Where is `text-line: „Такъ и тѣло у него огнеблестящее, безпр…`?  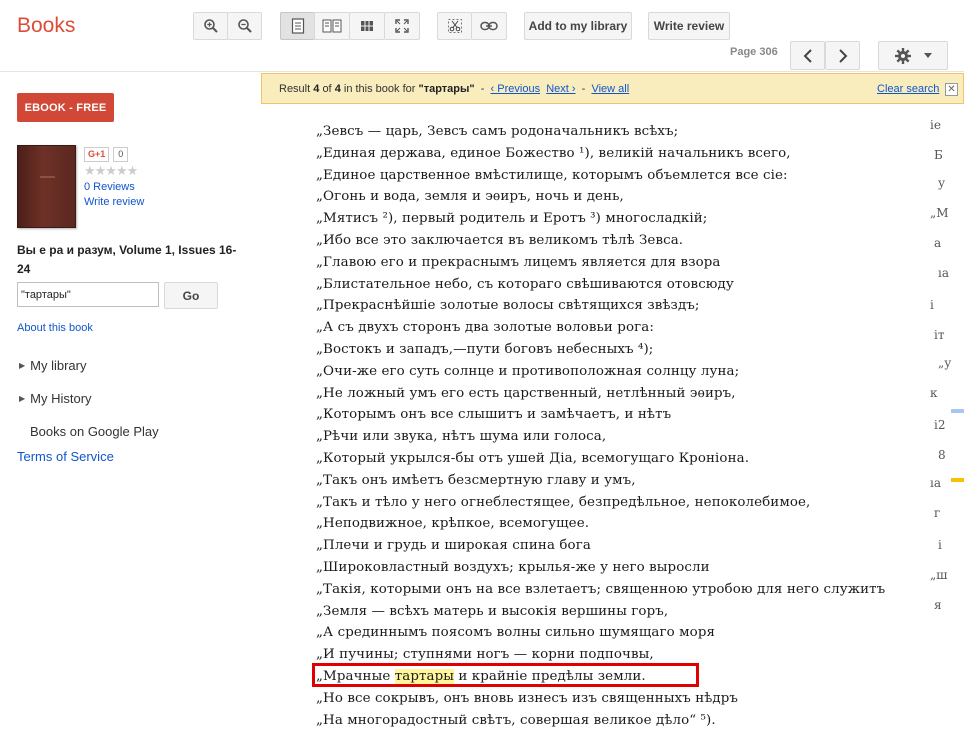
text-line: „Такъ и тѣло у него огнеблестящее, безпр… is located at coordinates (563, 502).